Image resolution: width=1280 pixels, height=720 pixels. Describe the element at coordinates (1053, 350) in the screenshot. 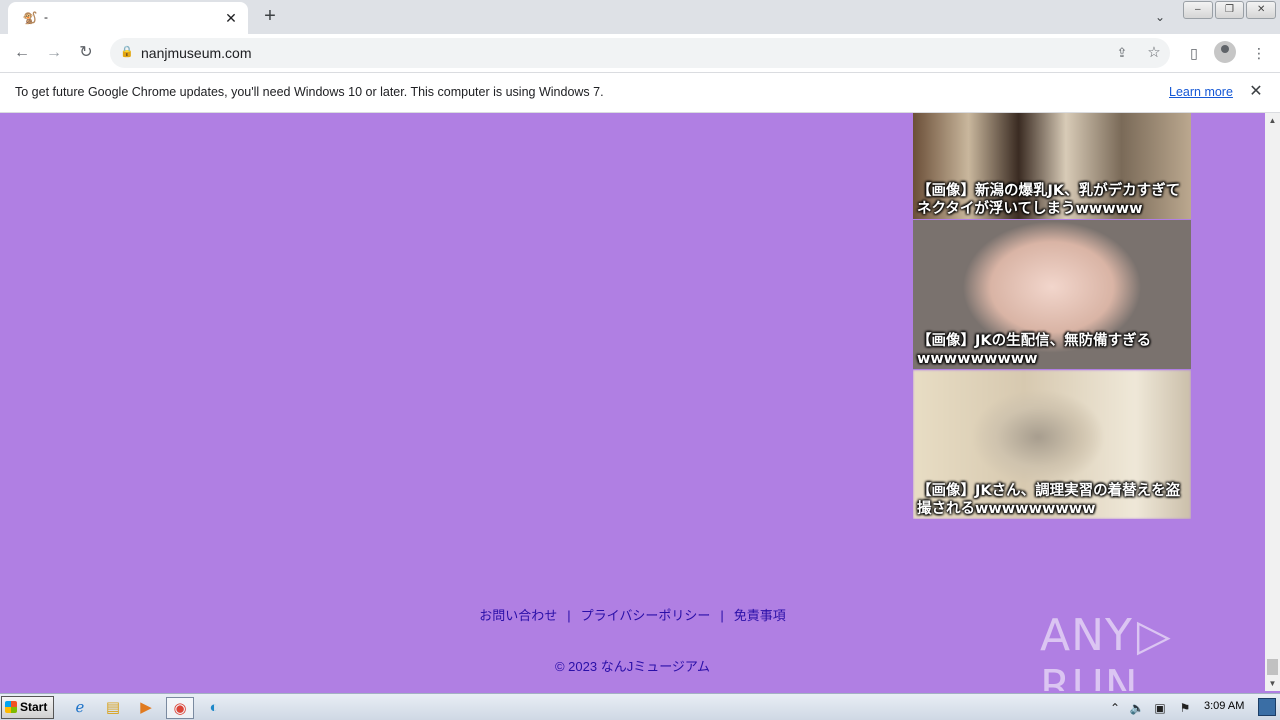

I see `article-caption: 【画像】JKの生配信、無防備すぎるwwwwwwwww` at that location.